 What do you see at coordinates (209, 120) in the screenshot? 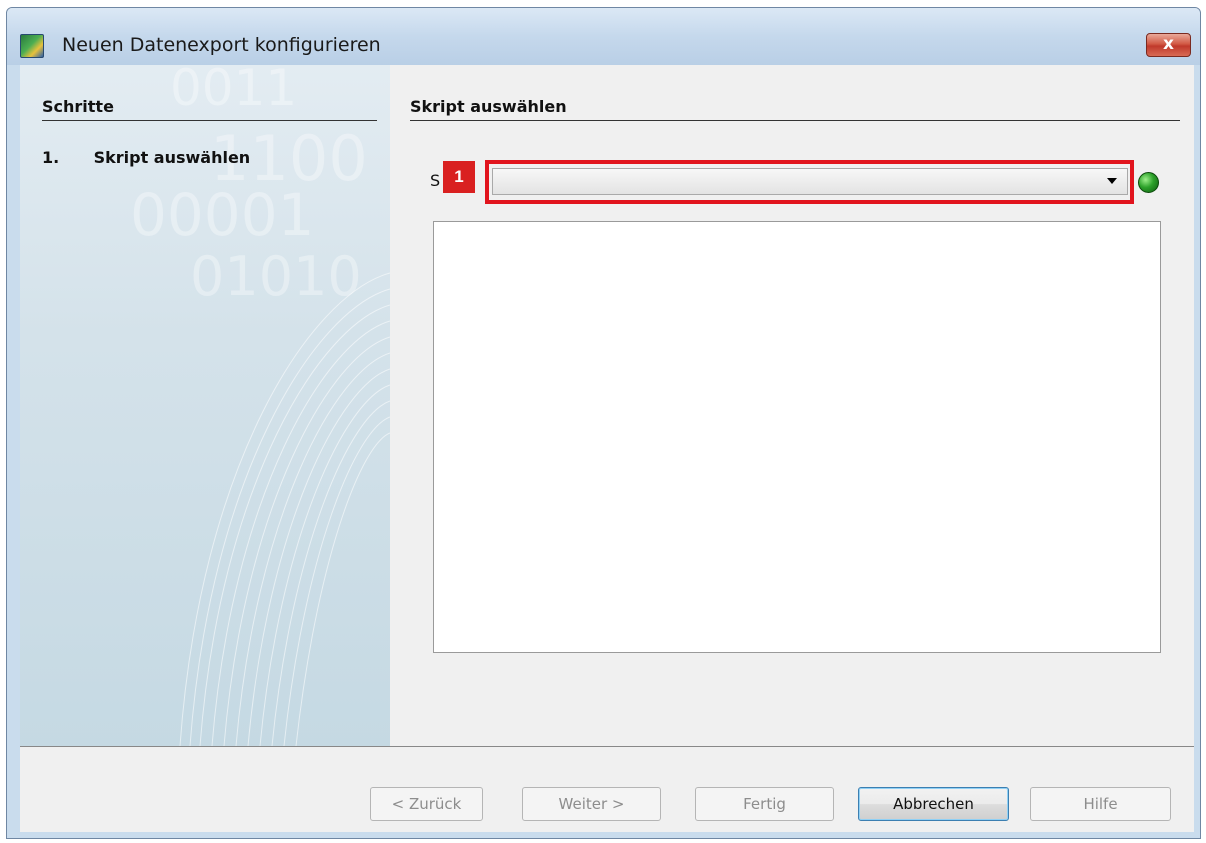
I see `steps-divider` at bounding box center [209, 120].